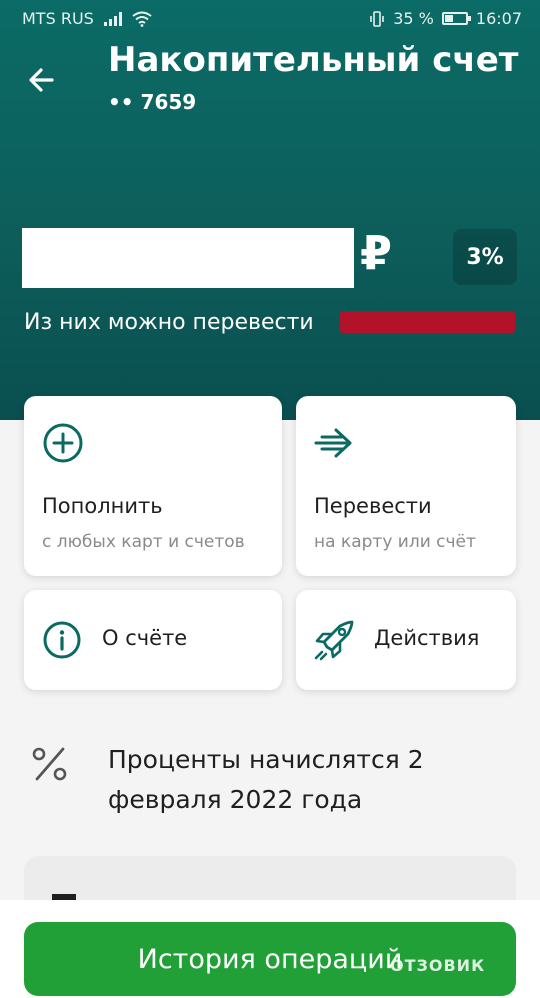 The image size is (540, 998). I want to click on available-amount-redacted, so click(427, 322).